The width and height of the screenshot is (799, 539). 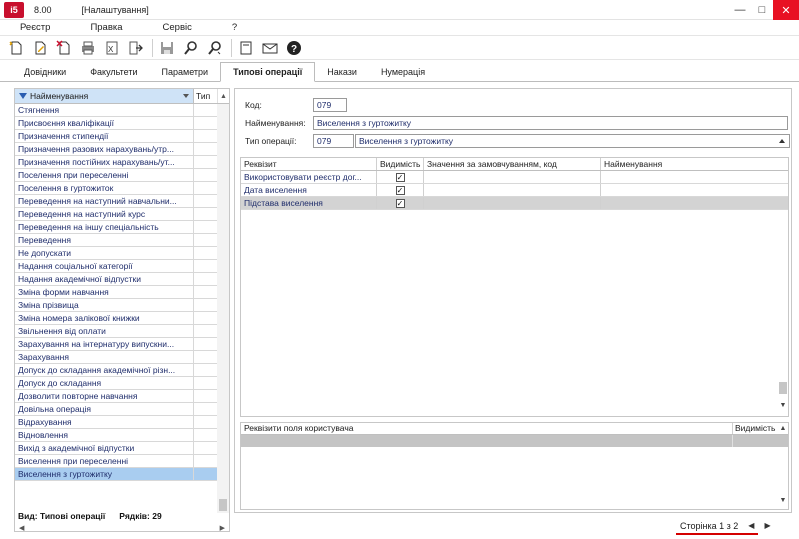 I want to click on list-item: Переведення на іншу спеціальність, so click(x=116, y=227).